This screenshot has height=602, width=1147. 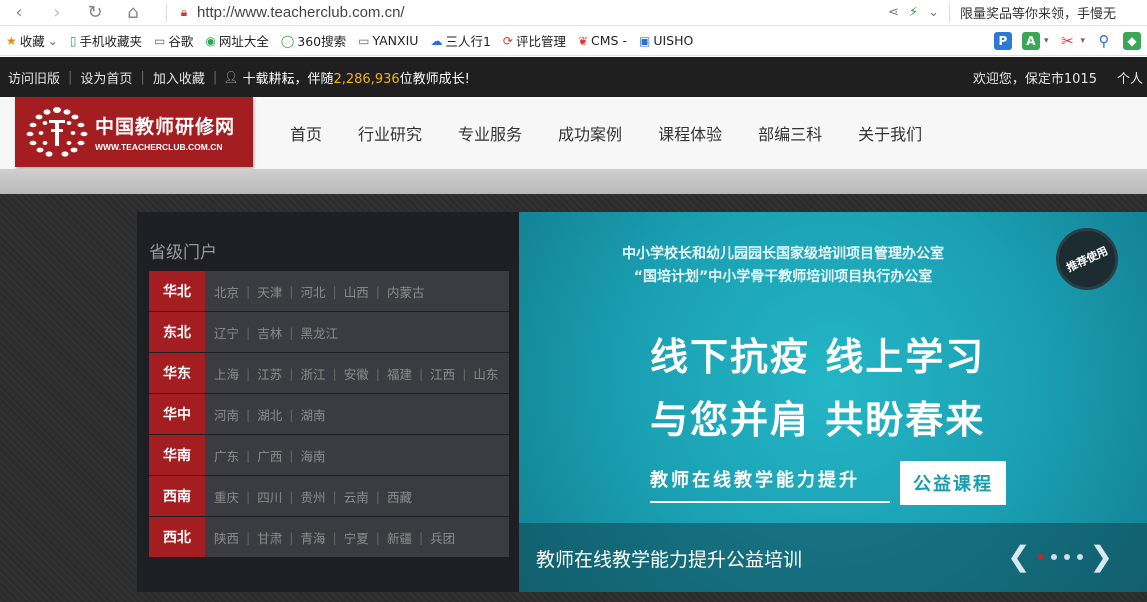 What do you see at coordinates (953, 483) in the screenshot?
I see `banner-tag: 公益课程` at bounding box center [953, 483].